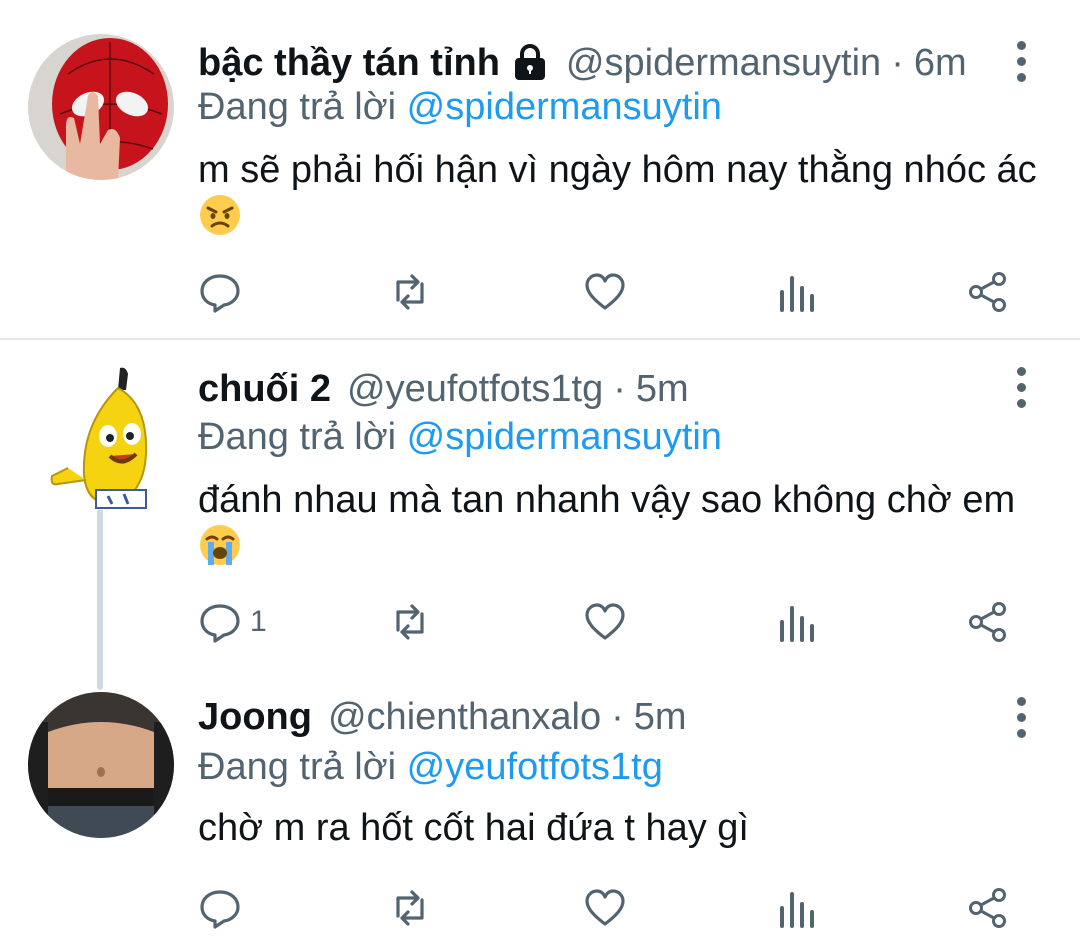 The width and height of the screenshot is (1080, 952). Describe the element at coordinates (264, 389) in the screenshot. I see `display-name: chuối 2` at that location.